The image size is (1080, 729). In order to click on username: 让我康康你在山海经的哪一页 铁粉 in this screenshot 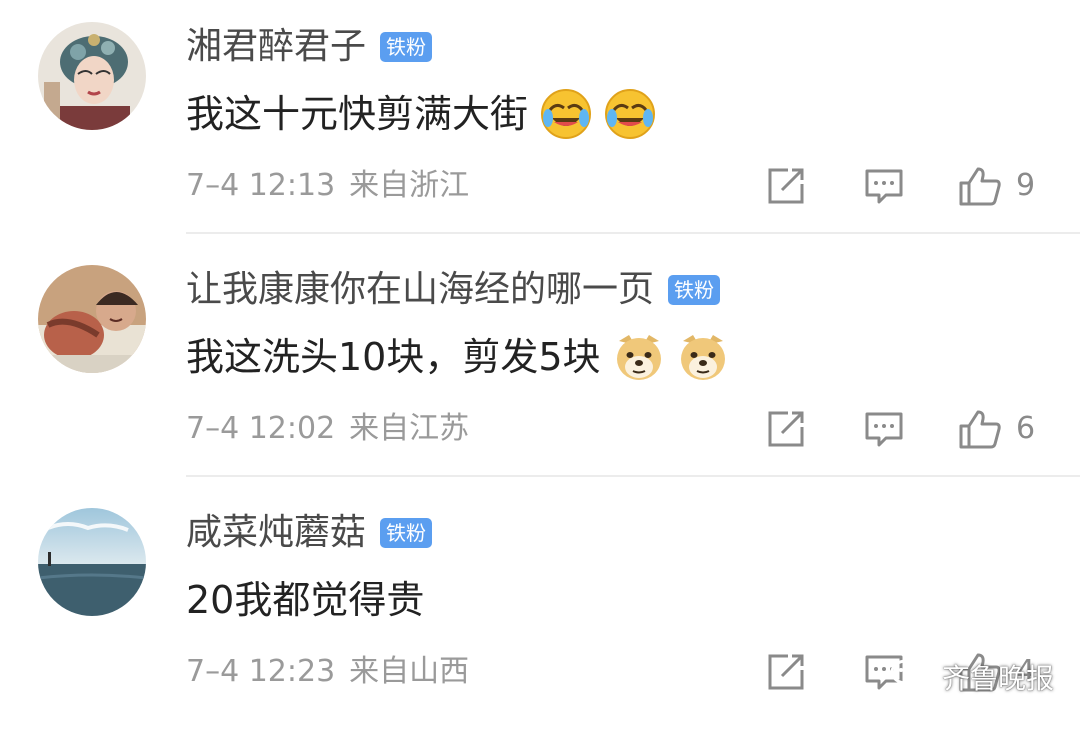, I will do `click(453, 290)`.